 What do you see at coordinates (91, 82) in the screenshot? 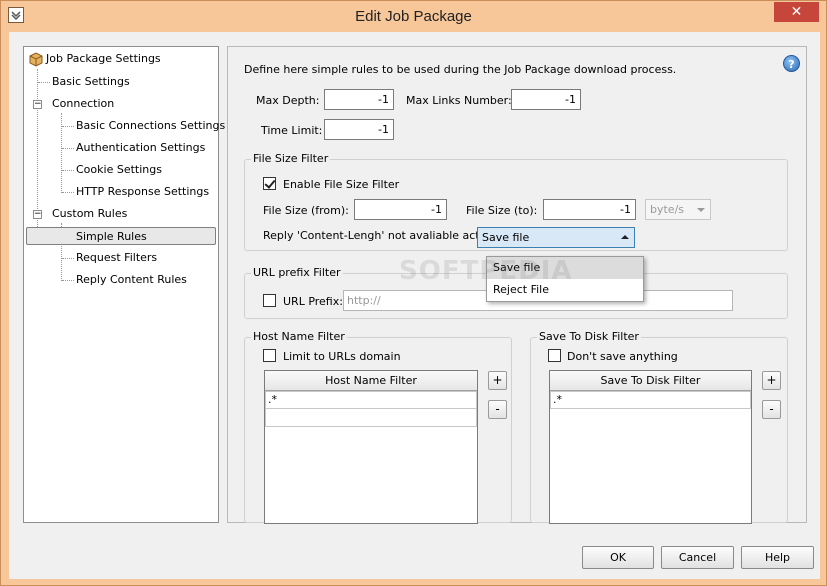
I see `tree-item-basic-settings: Basic Settings` at bounding box center [91, 82].